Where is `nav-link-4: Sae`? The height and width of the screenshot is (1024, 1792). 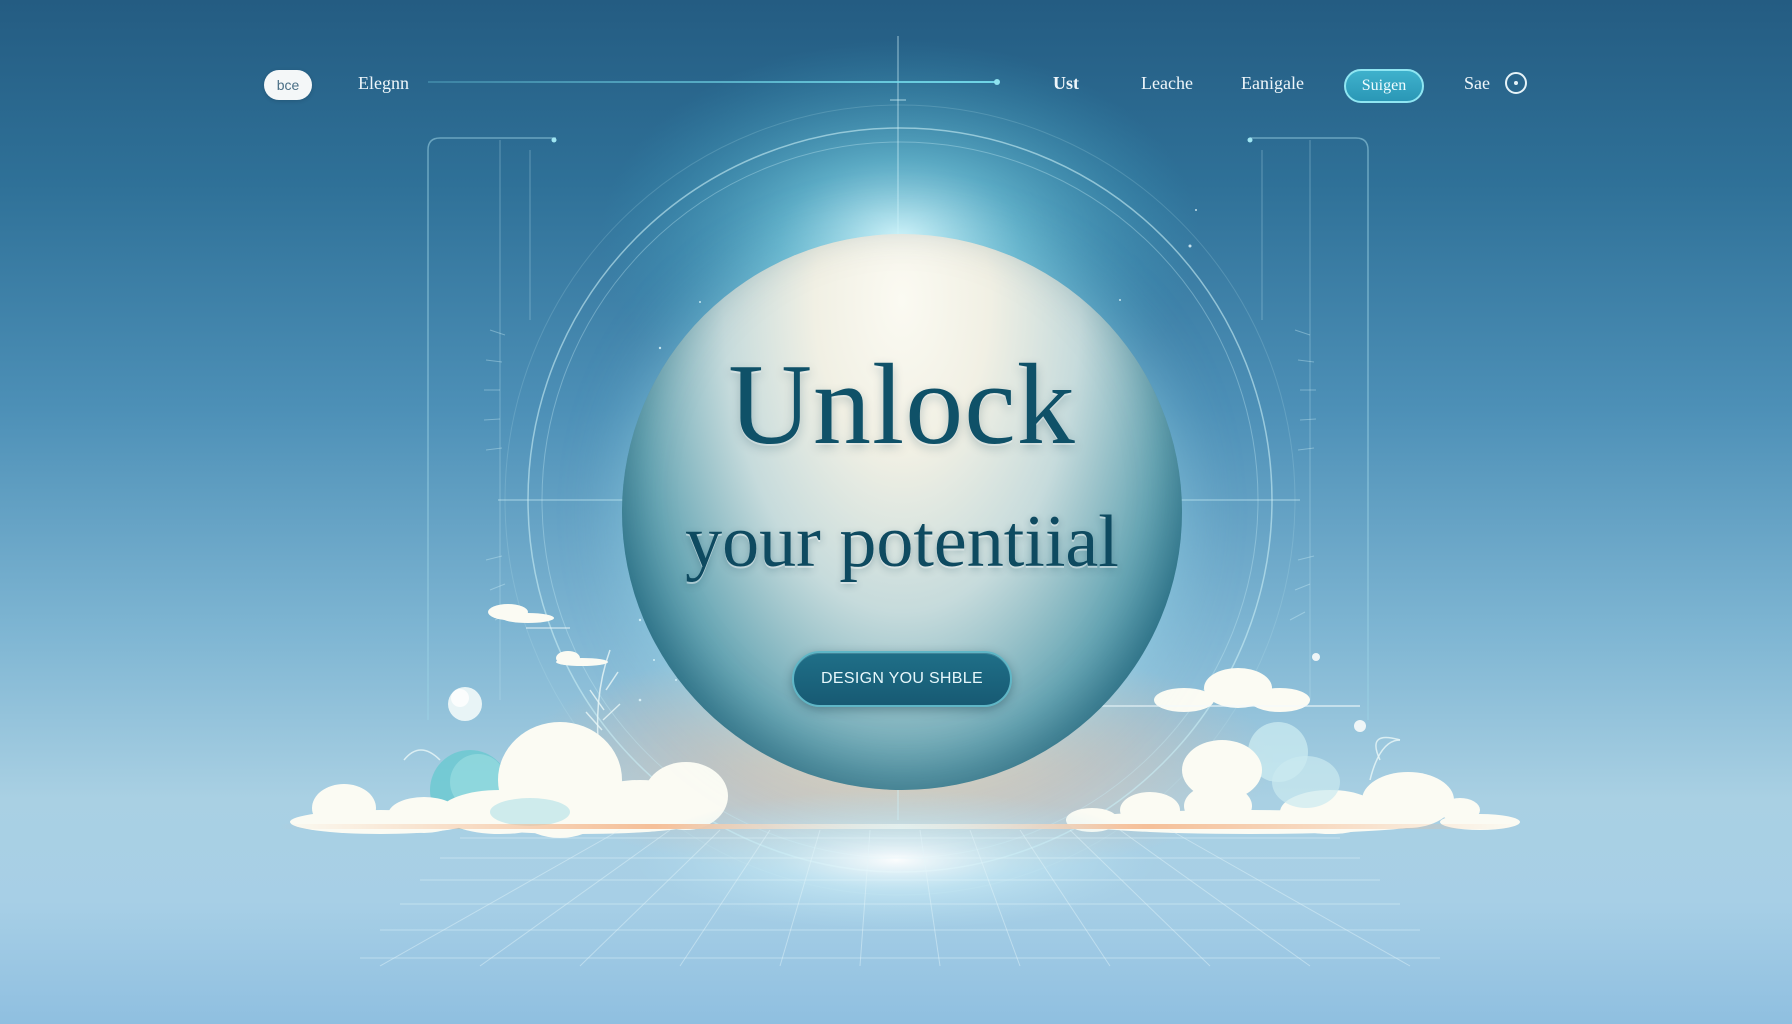
nav-link-4: Sae is located at coordinates (1477, 83).